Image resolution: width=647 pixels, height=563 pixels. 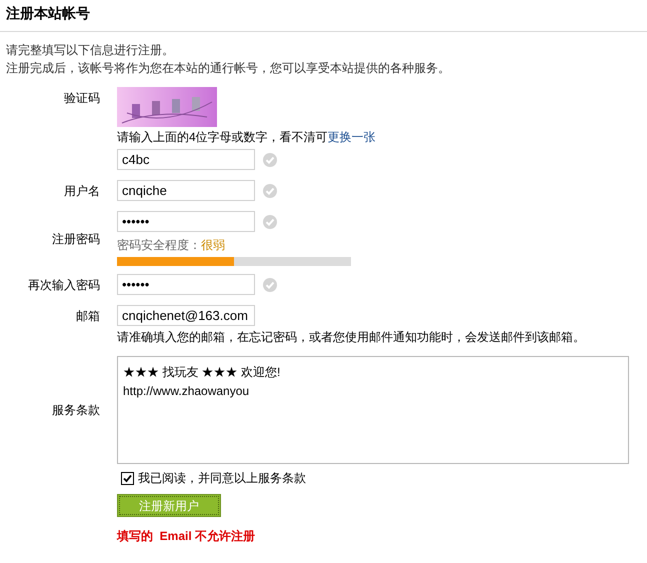 I want to click on field-label: 验证码, so click(x=82, y=98).